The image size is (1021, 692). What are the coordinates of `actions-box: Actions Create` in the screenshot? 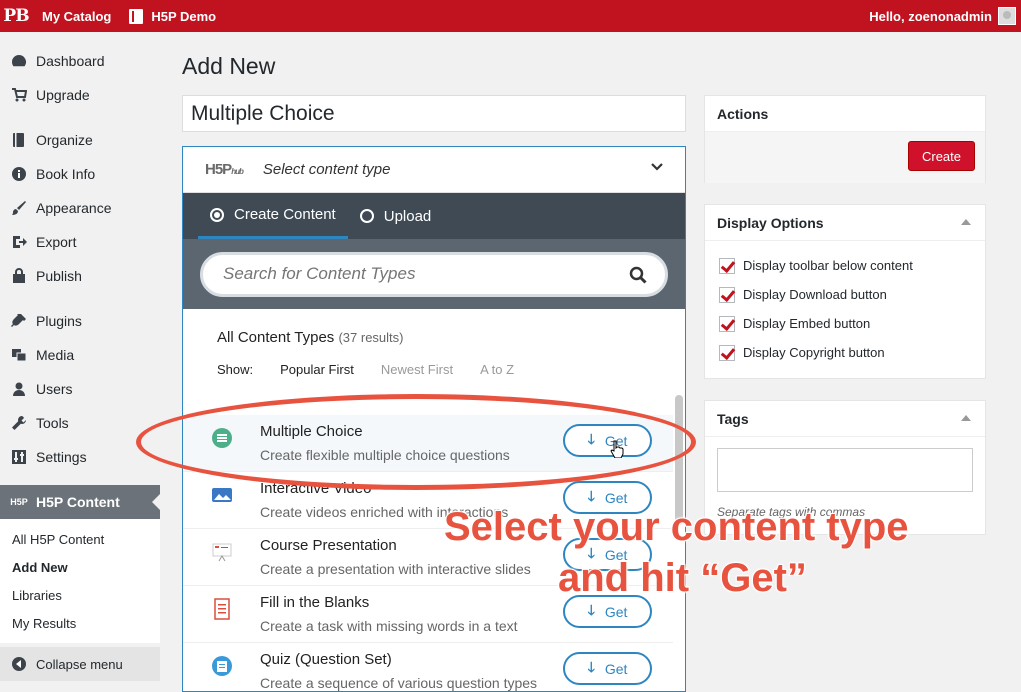 It's located at (845, 139).